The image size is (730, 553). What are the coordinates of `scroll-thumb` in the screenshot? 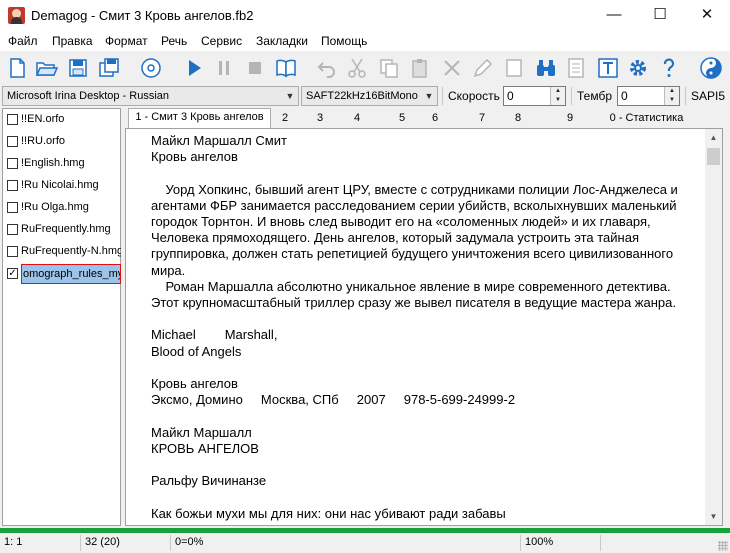 It's located at (713, 156).